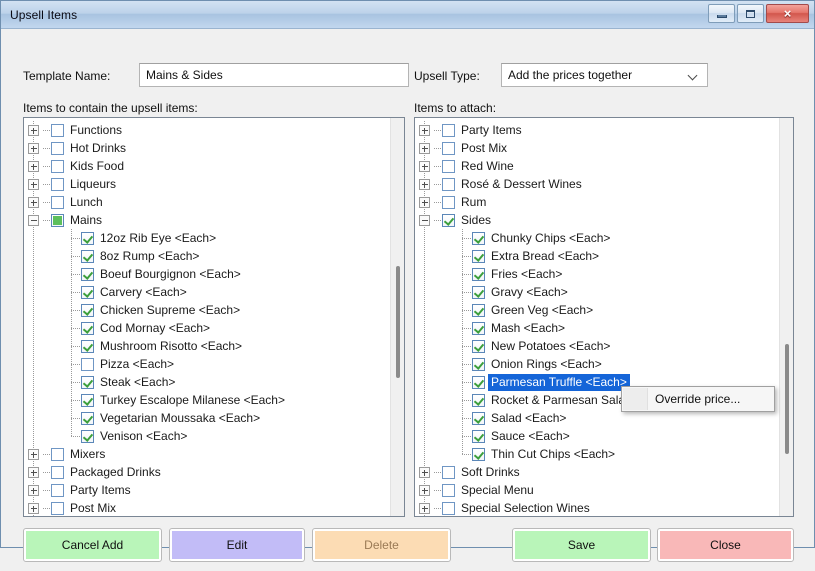 This screenshot has height=571, width=815. I want to click on tree-node: Soft Drinks, so click(597, 472).